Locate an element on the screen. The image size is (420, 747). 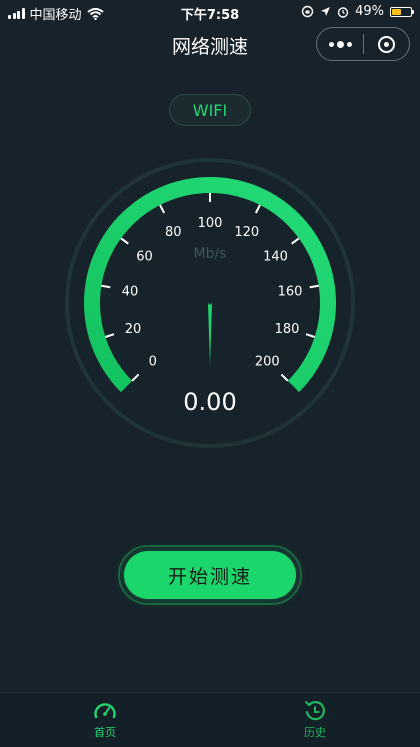
miniprogram-capsule is located at coordinates (363, 44).